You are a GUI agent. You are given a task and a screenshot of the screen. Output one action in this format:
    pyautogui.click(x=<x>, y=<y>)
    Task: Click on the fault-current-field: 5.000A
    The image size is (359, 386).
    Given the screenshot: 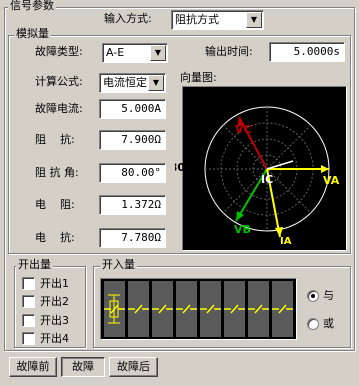 What is the action you would take?
    pyautogui.click(x=132, y=109)
    